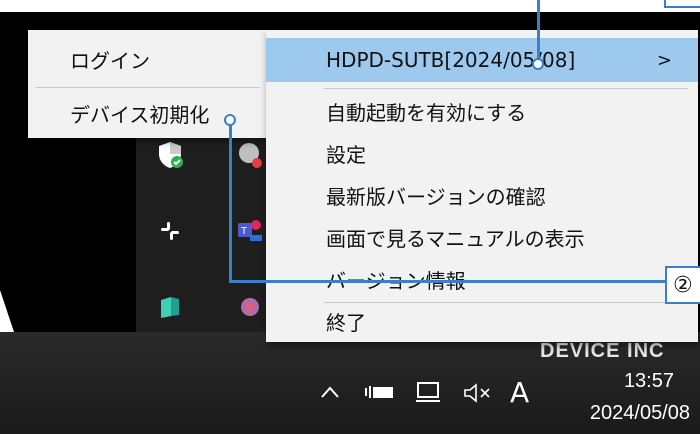 This screenshot has height=434, width=700. Describe the element at coordinates (426, 112) in the screenshot. I see `menu-item-enable-autostart-label: 自動起動を有効にする` at that location.